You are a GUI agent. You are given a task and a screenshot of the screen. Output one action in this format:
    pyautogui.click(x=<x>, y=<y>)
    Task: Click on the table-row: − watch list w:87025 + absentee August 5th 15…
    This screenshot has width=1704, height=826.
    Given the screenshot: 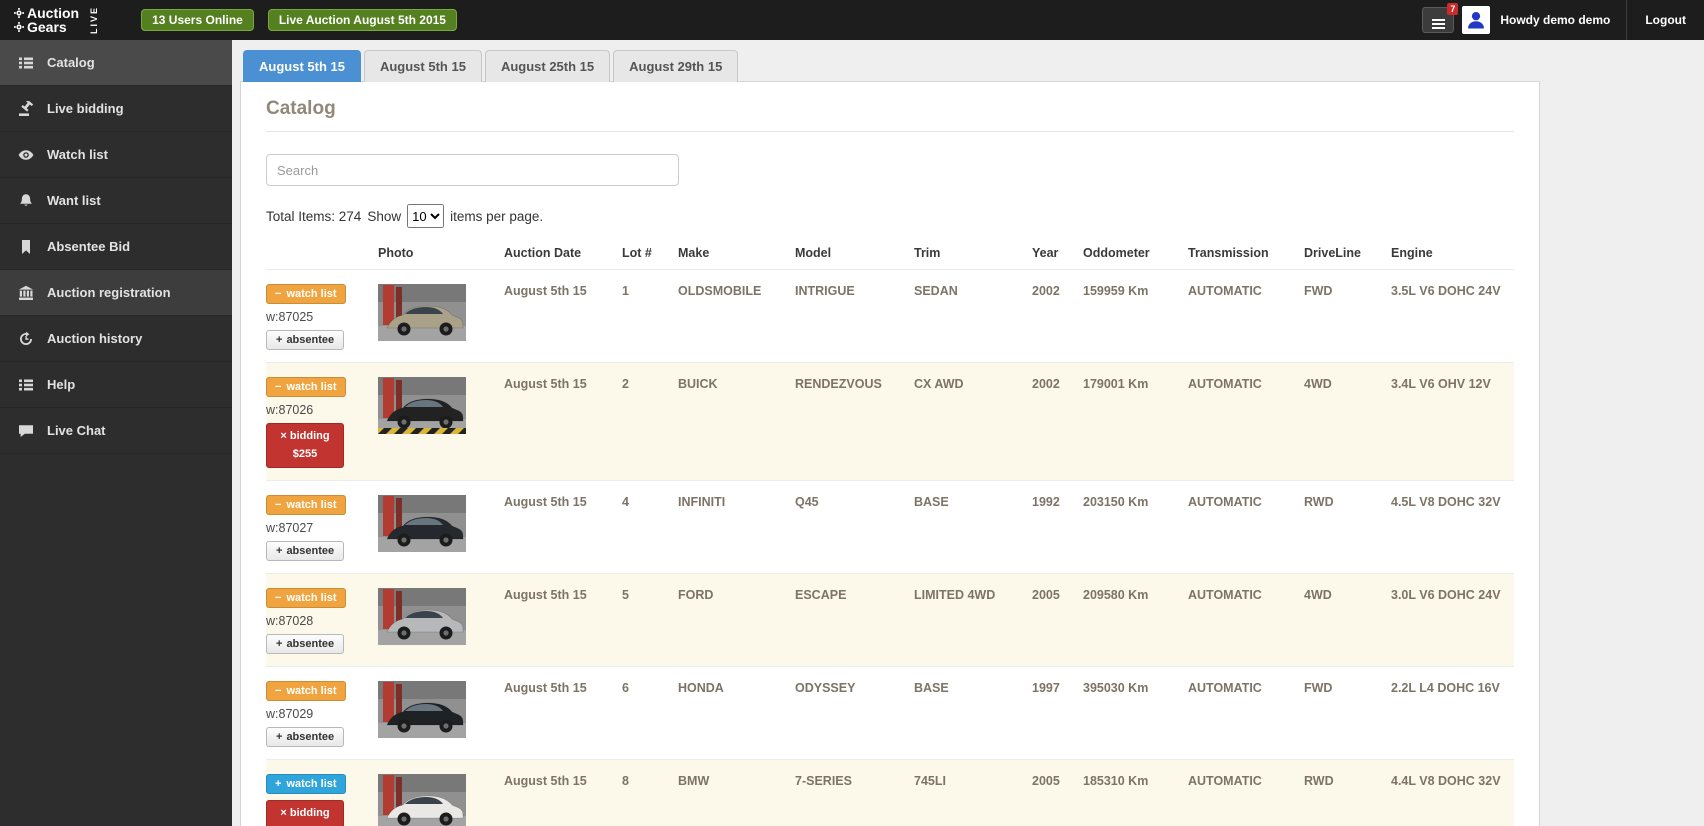 What is the action you would take?
    pyautogui.click(x=890, y=316)
    